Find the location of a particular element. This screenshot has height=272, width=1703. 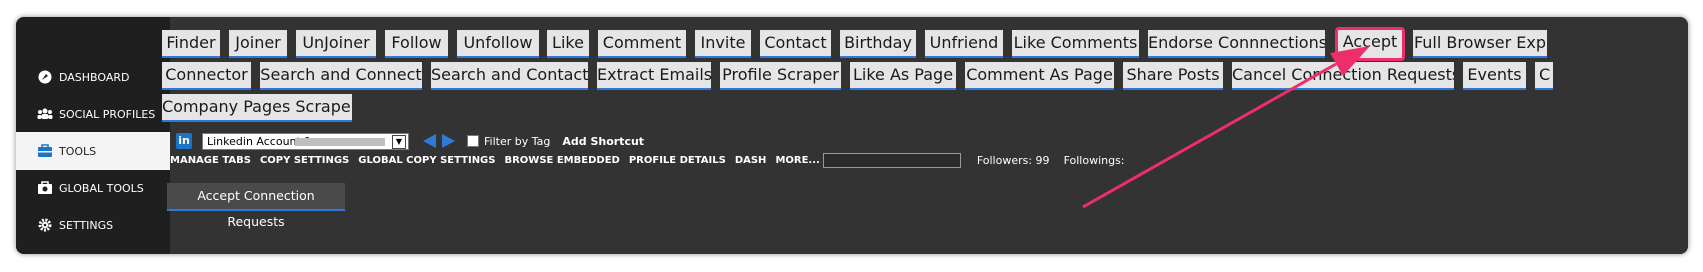

tab-company-pages-scraper: Company Pages Scraper is located at coordinates (257, 108).